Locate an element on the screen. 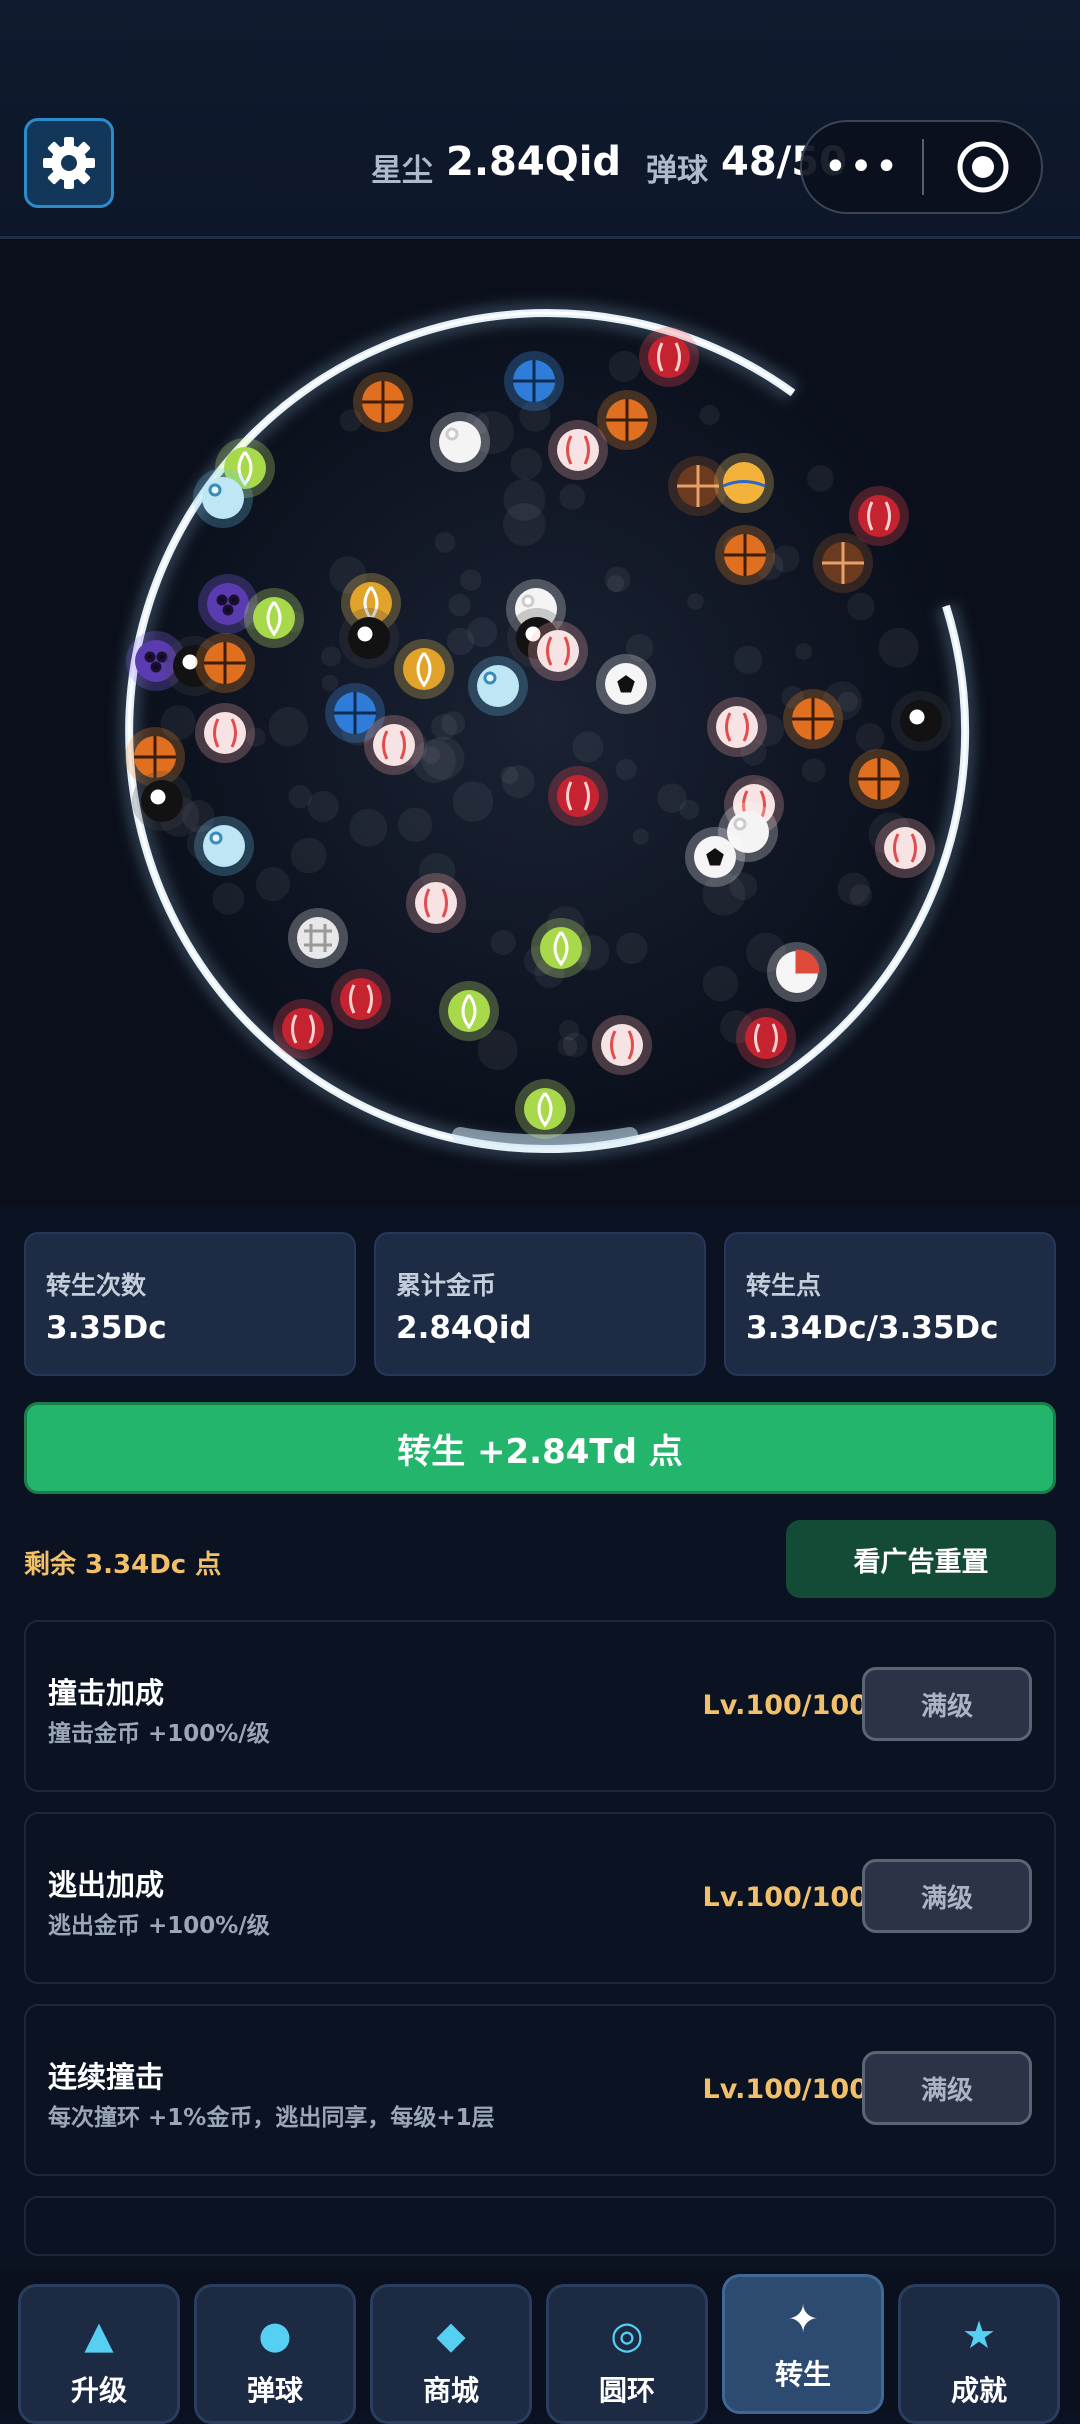  target-icon is located at coordinates (982, 167).